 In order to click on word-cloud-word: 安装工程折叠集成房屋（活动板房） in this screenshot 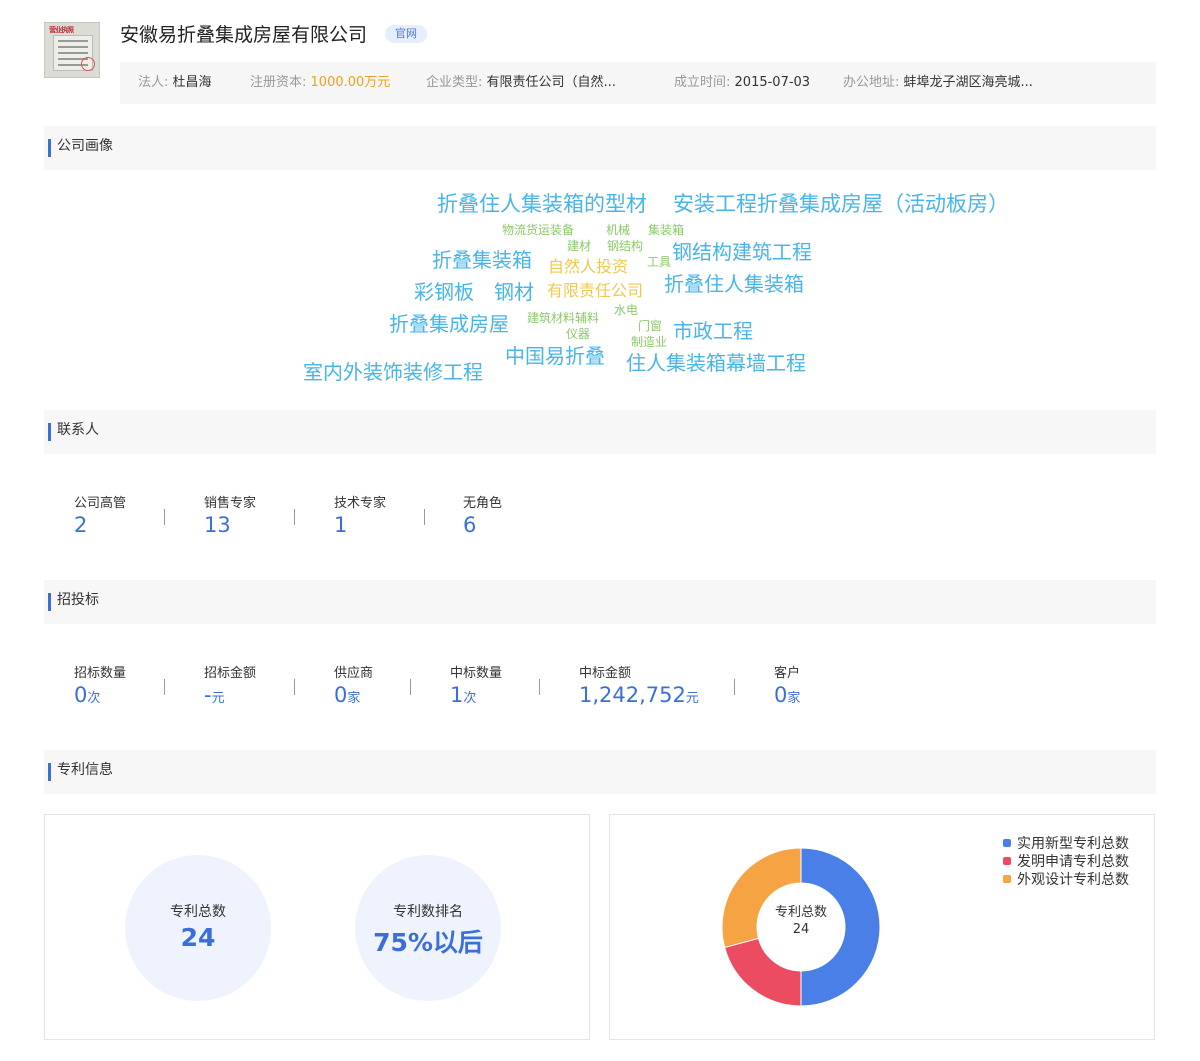, I will do `click(841, 204)`.